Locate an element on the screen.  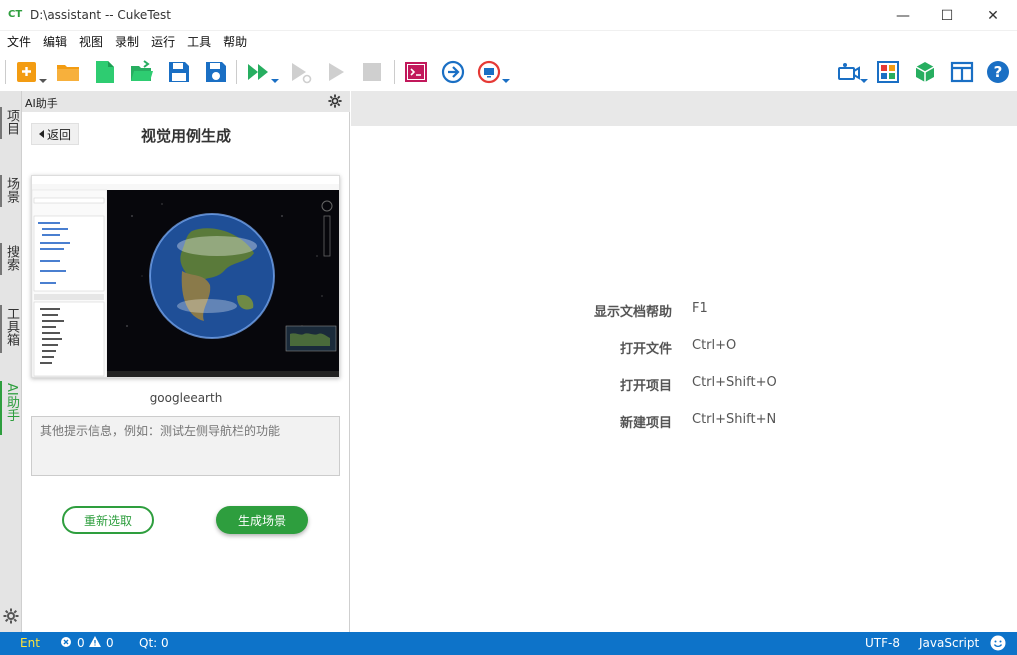
shortcut-label: 新建项目 is located at coordinates (645, 423).